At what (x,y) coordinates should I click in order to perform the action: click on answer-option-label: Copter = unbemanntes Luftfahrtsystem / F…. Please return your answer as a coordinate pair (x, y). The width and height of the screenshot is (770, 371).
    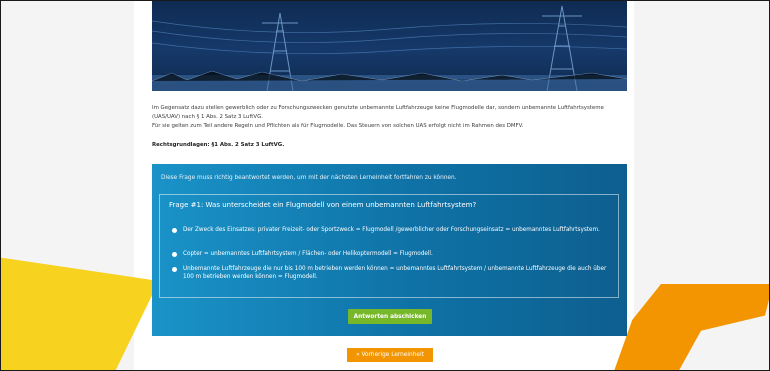
    Looking at the image, I should click on (308, 254).